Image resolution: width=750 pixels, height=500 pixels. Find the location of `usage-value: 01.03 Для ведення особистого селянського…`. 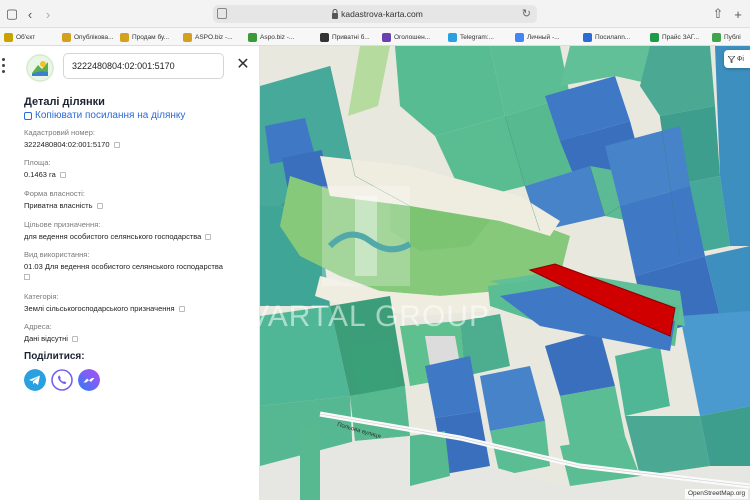

usage-value: 01.03 Для ведення особистого селянського… is located at coordinates (123, 266).